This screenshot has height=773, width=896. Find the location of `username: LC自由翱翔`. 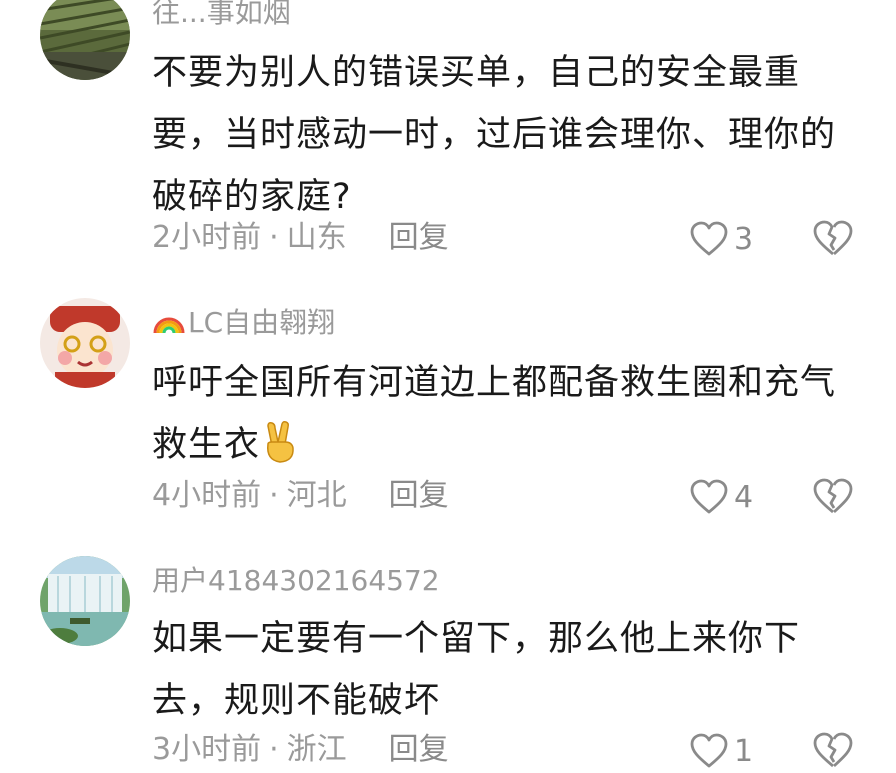

username: LC自由翱翔 is located at coordinates (243, 323).